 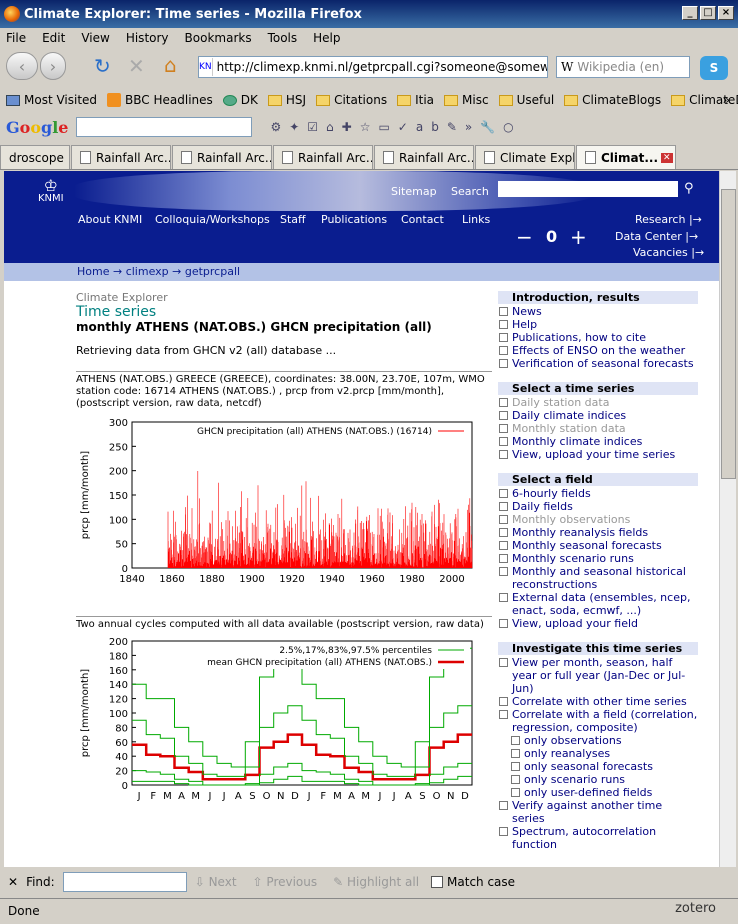 What do you see at coordinates (598, 324) in the screenshot?
I see `sidebar-link: Help` at bounding box center [598, 324].